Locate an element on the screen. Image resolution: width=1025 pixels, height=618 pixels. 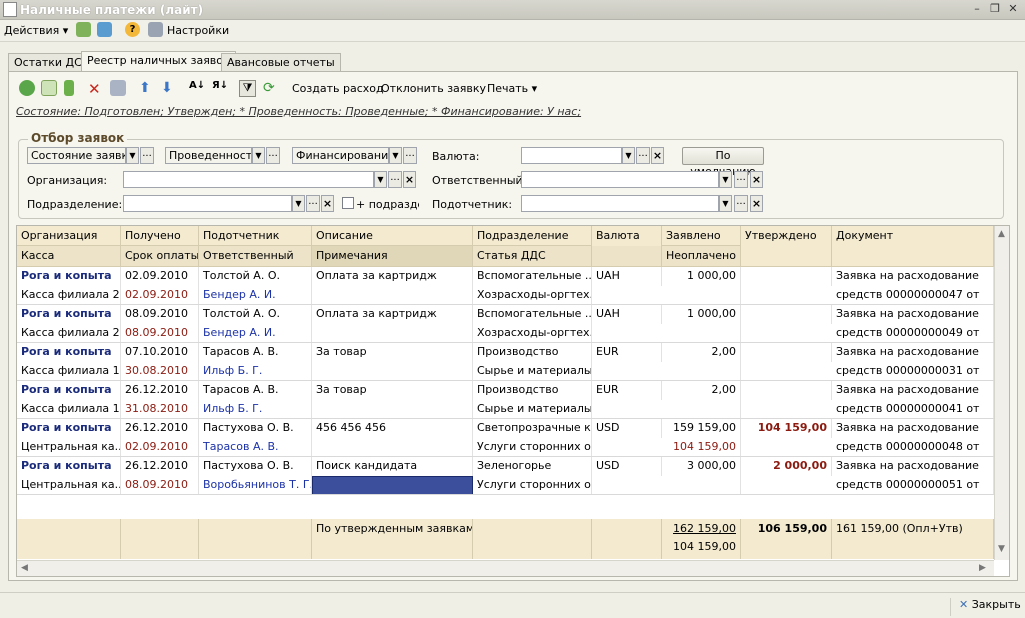
sort-desc-icon: Я↓ is located at coordinates (220, 88).